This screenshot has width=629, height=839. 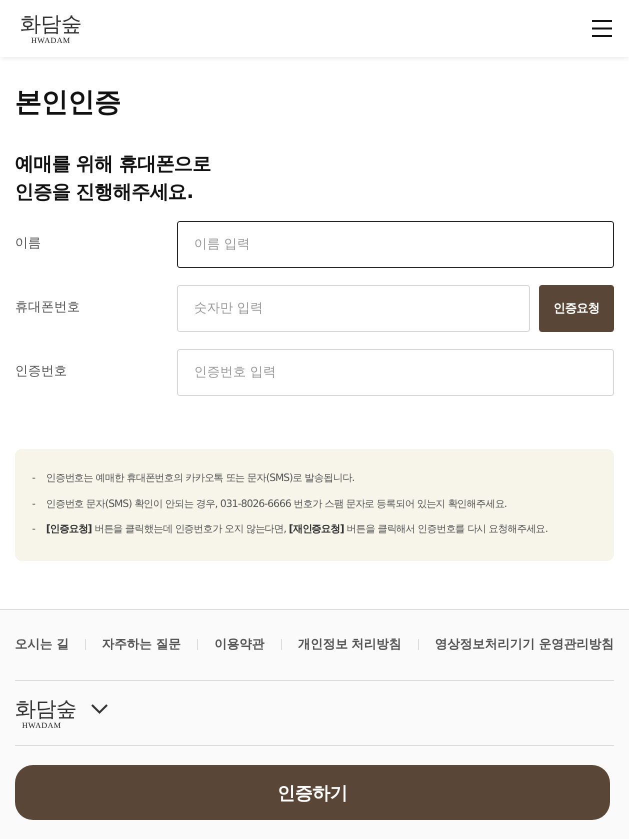 I want to click on notice-text: 인증번호는 예매한 휴대폰번호의 카카오톡 또는 문자(SMS)로 발송됩니다., so click(x=200, y=479).